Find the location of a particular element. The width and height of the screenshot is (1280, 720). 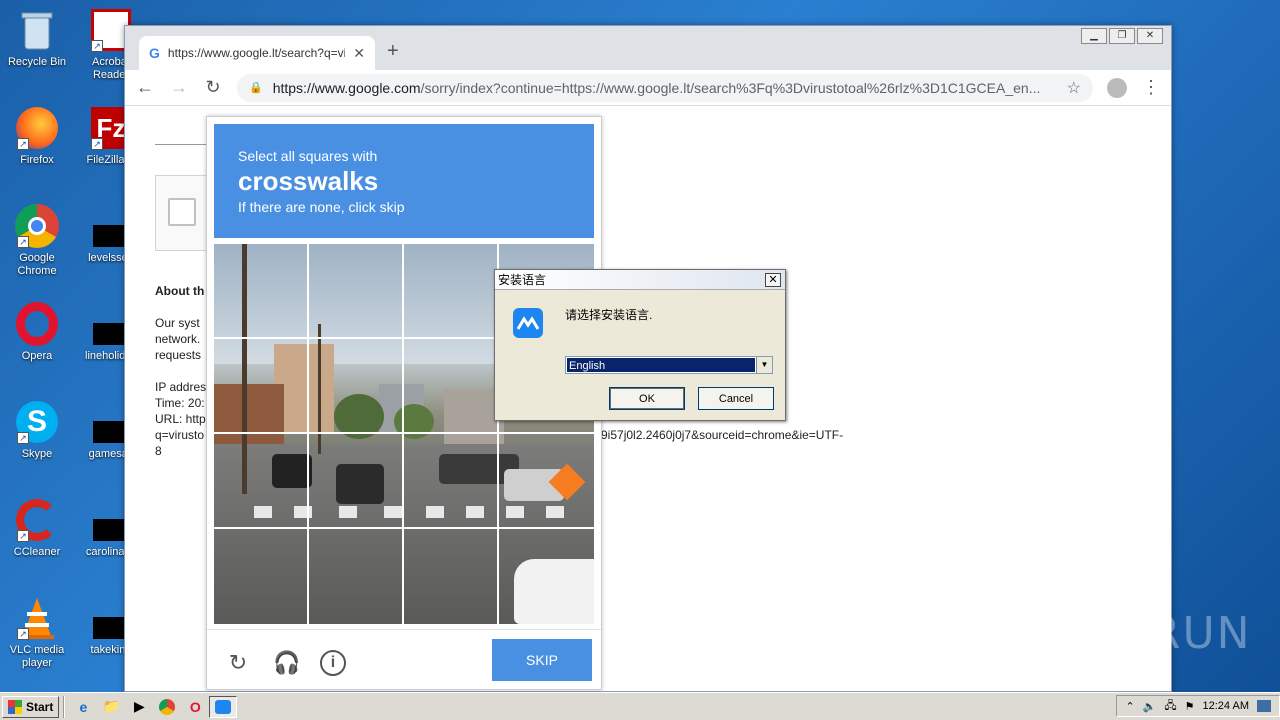

opera-icon is located at coordinates (37, 324).